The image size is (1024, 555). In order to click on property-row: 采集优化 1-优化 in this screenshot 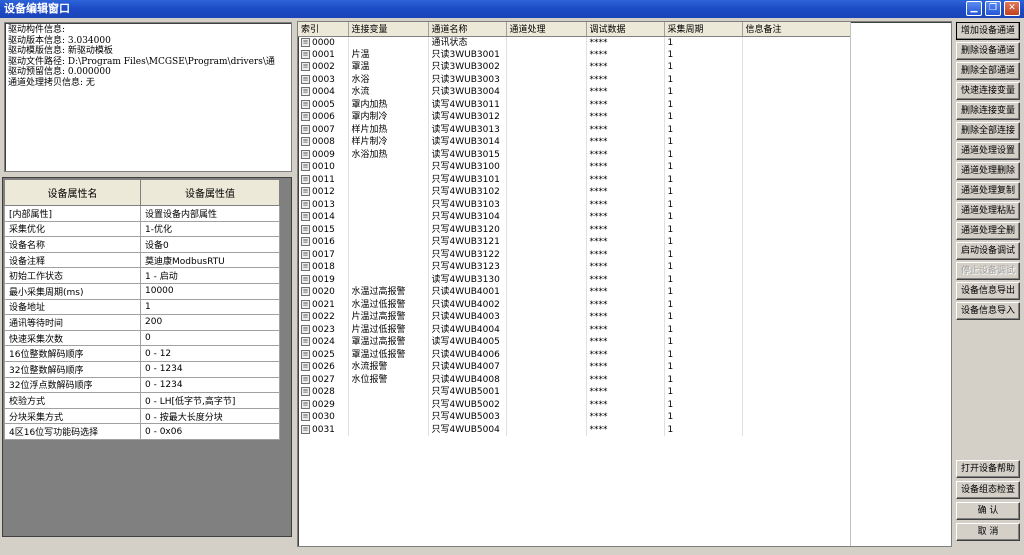, I will do `click(142, 229)`.